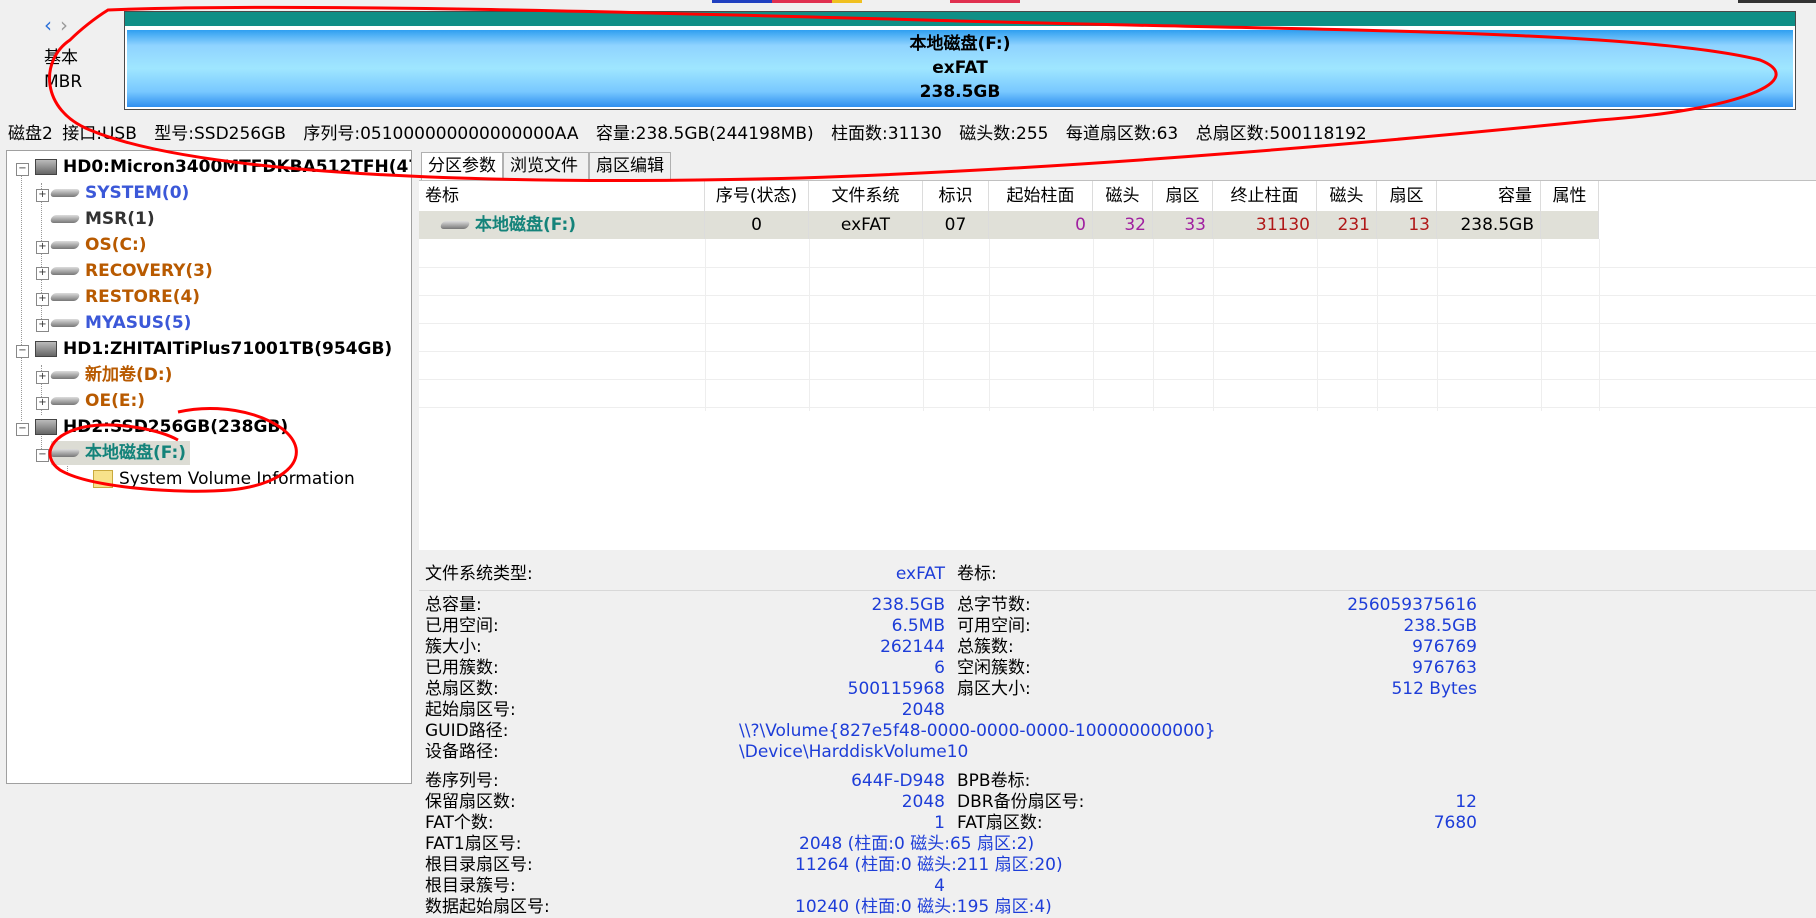 The image size is (1816, 918). What do you see at coordinates (42, 195) in the screenshot?
I see `tree-toggle-system: +` at bounding box center [42, 195].